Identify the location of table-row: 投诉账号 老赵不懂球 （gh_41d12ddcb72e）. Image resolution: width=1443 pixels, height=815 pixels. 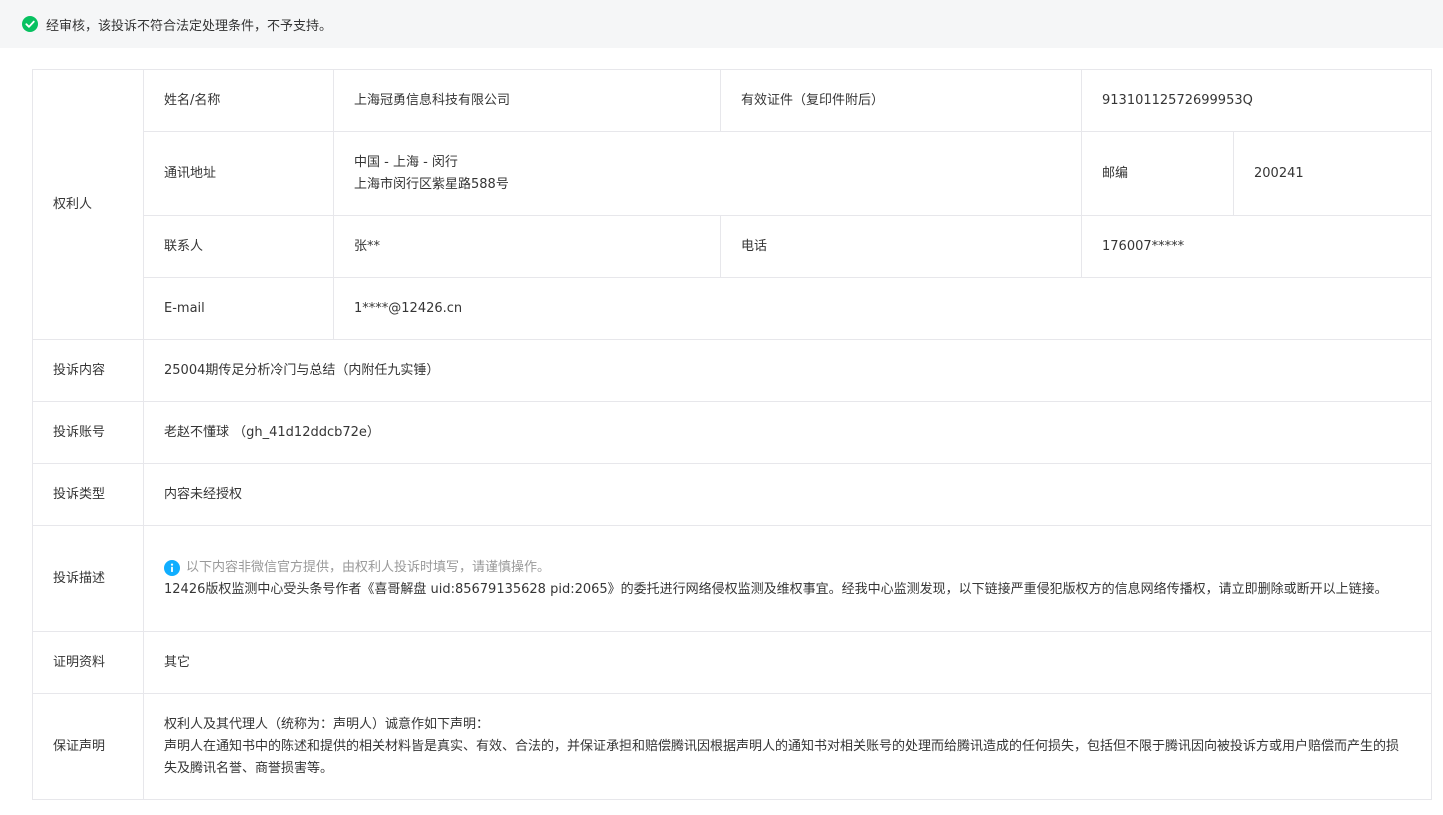
(732, 432).